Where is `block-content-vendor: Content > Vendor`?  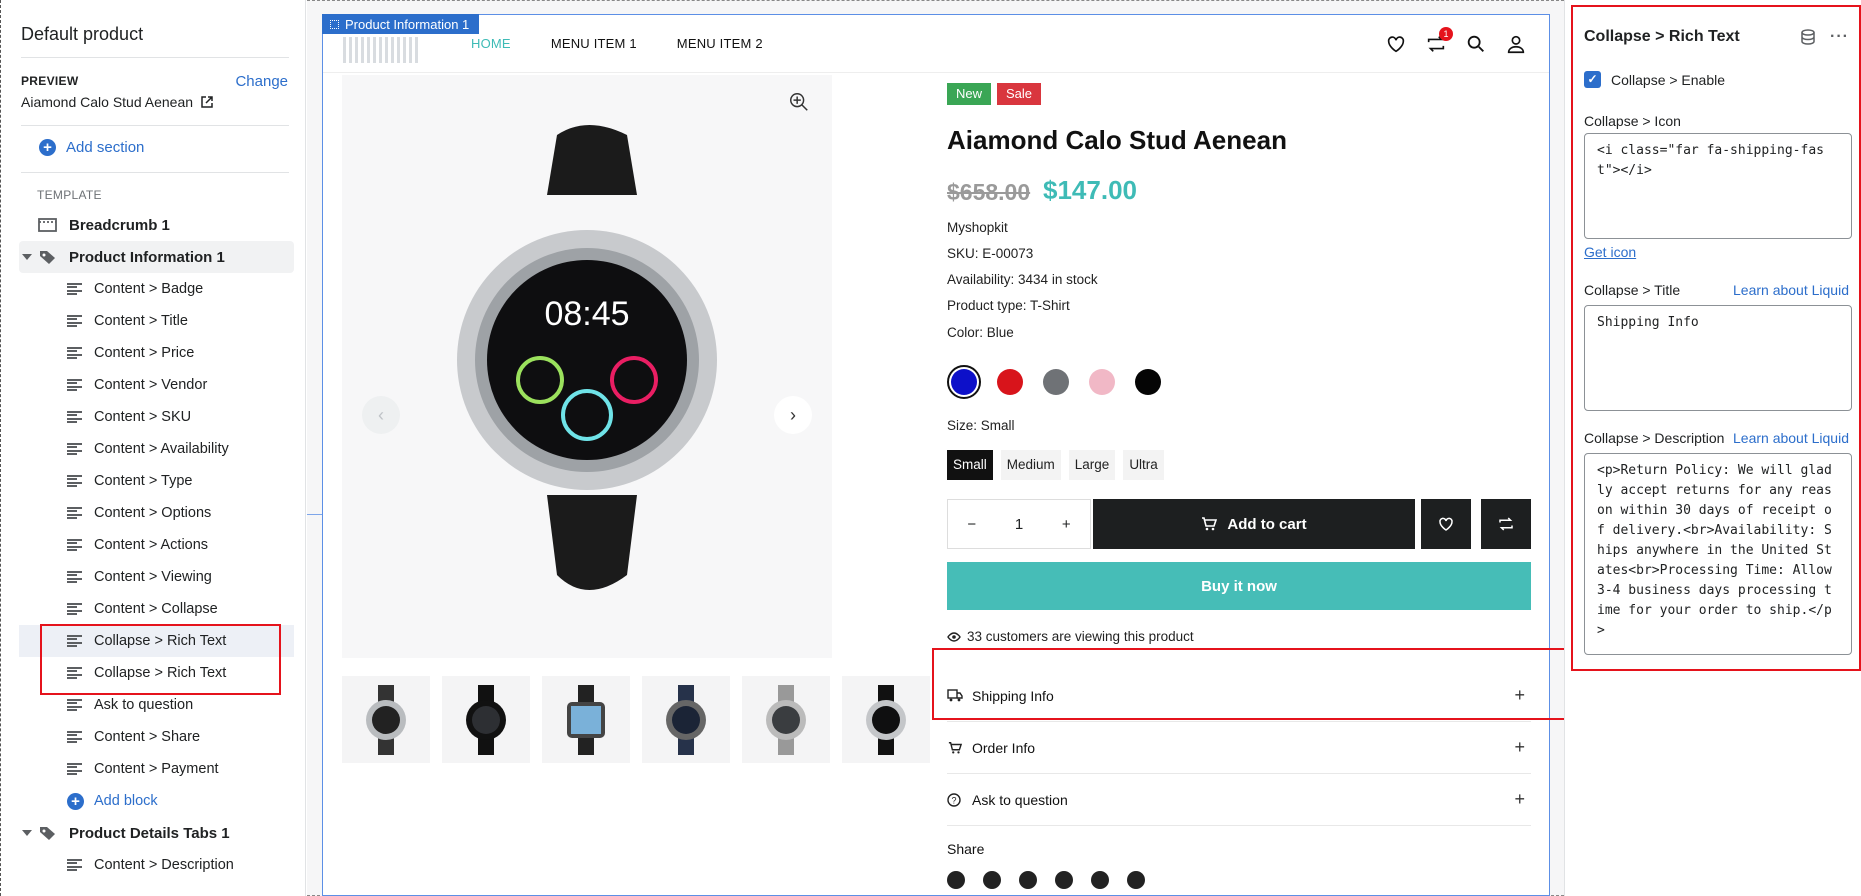 block-content-vendor: Content > Vendor is located at coordinates (156, 385).